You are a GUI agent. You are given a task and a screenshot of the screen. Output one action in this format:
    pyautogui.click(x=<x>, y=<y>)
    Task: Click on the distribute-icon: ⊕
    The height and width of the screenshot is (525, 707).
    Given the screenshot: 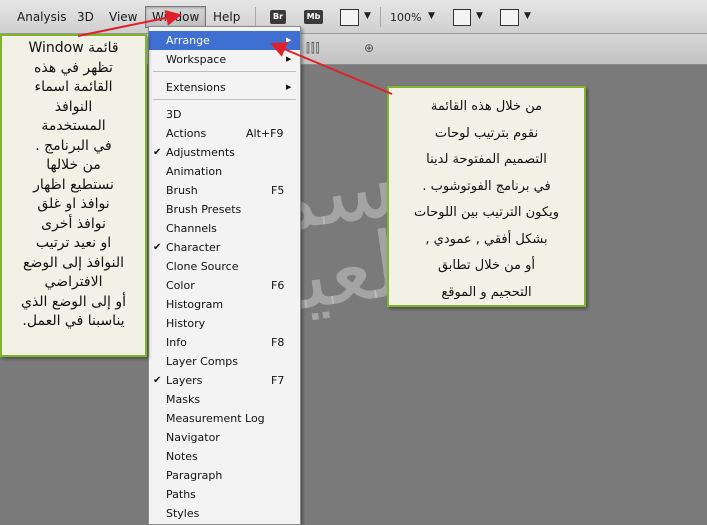 What is the action you would take?
    pyautogui.click(x=369, y=48)
    